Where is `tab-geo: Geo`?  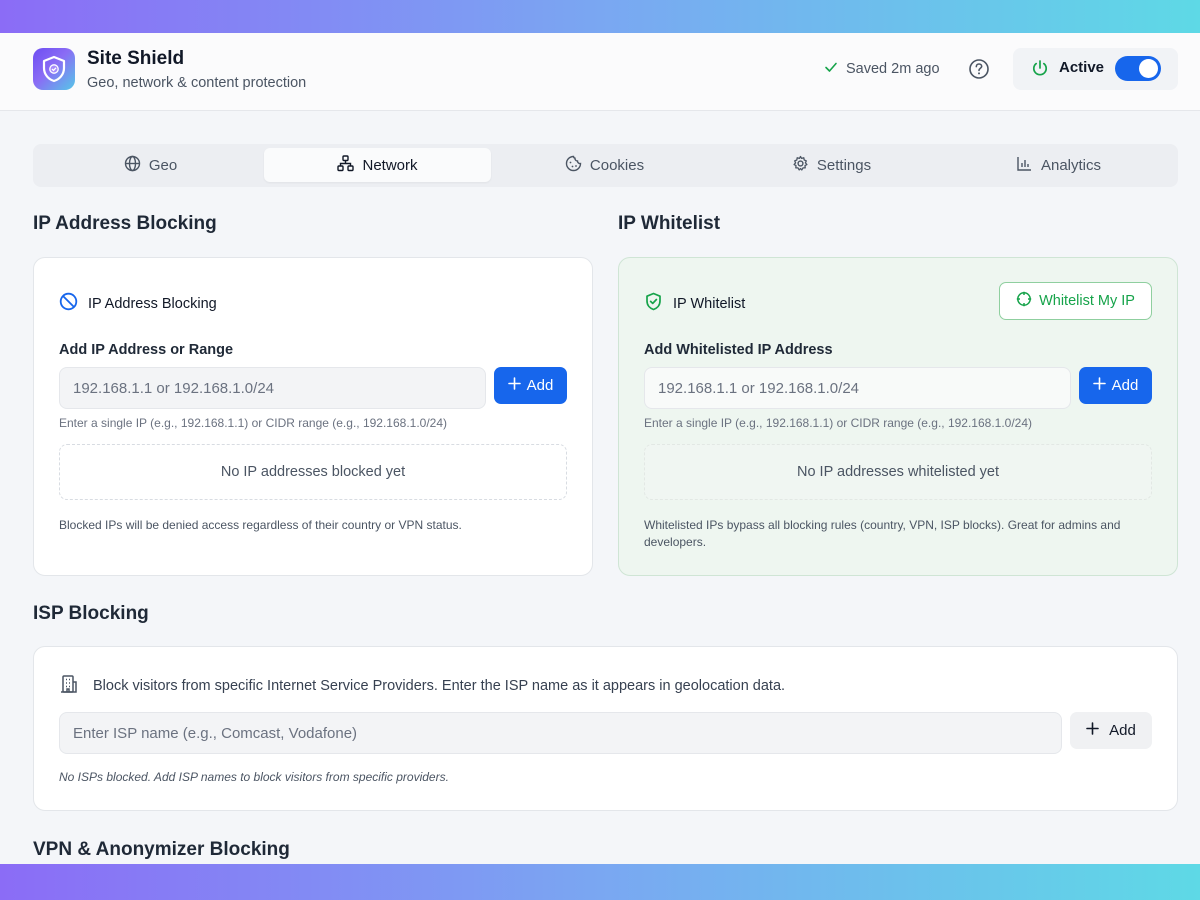
tab-geo: Geo is located at coordinates (150, 165).